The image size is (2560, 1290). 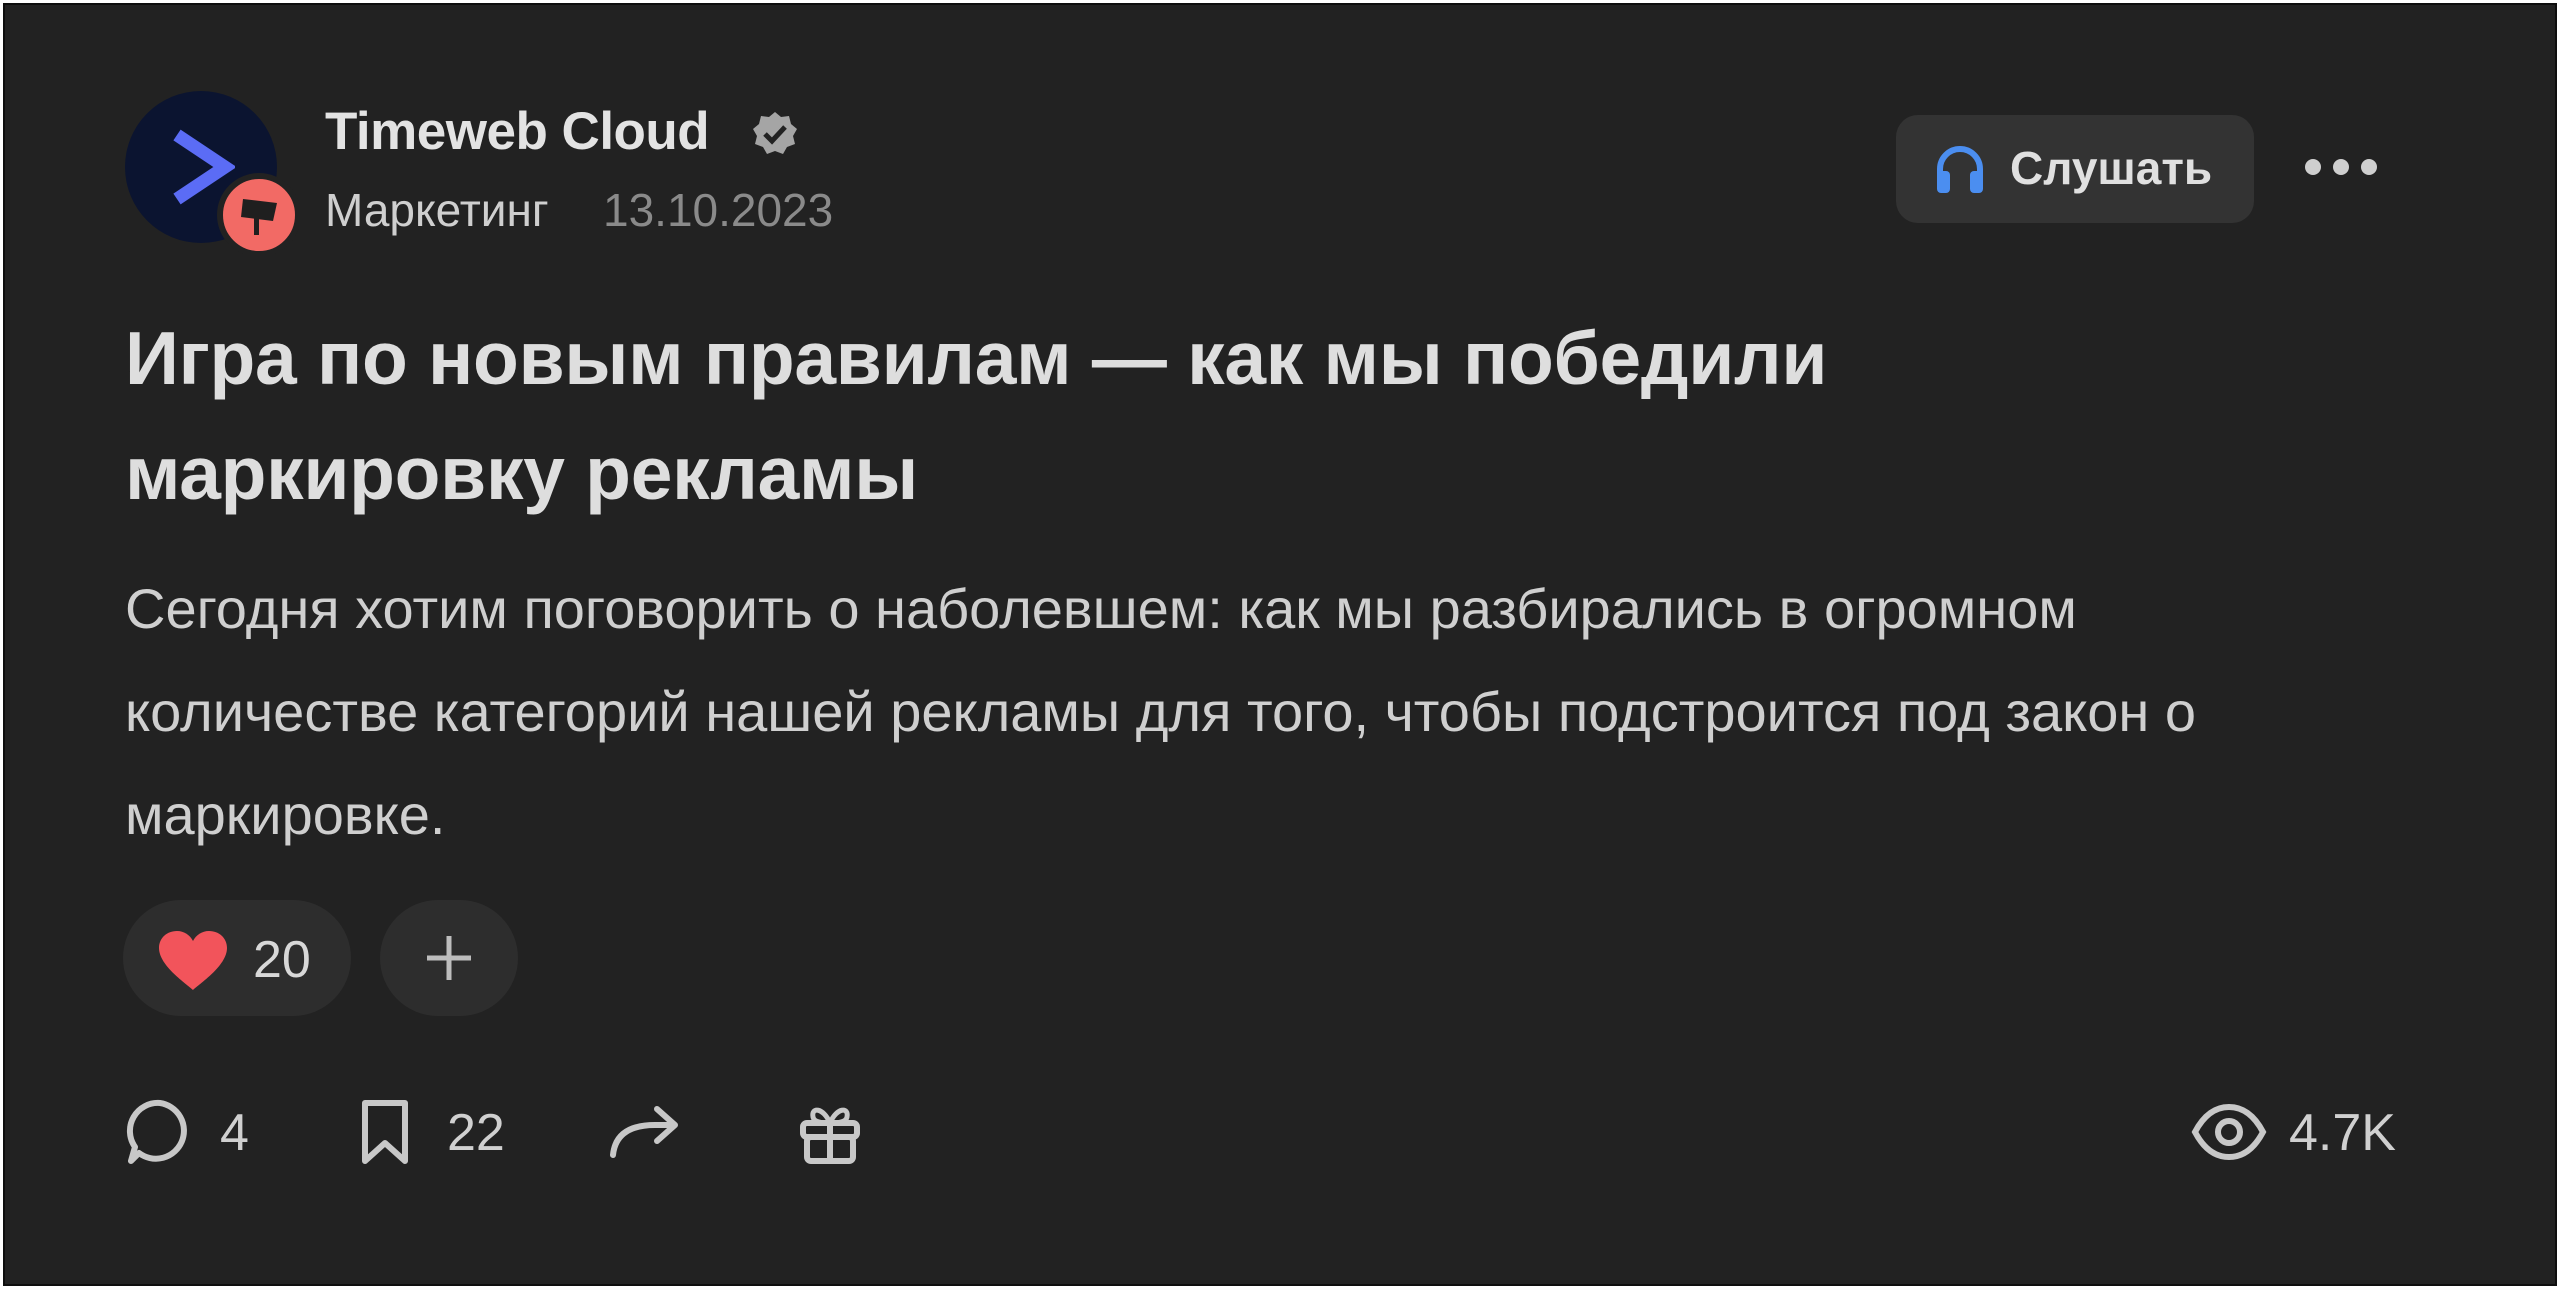 I want to click on comments-count: 4, so click(x=234, y=1133).